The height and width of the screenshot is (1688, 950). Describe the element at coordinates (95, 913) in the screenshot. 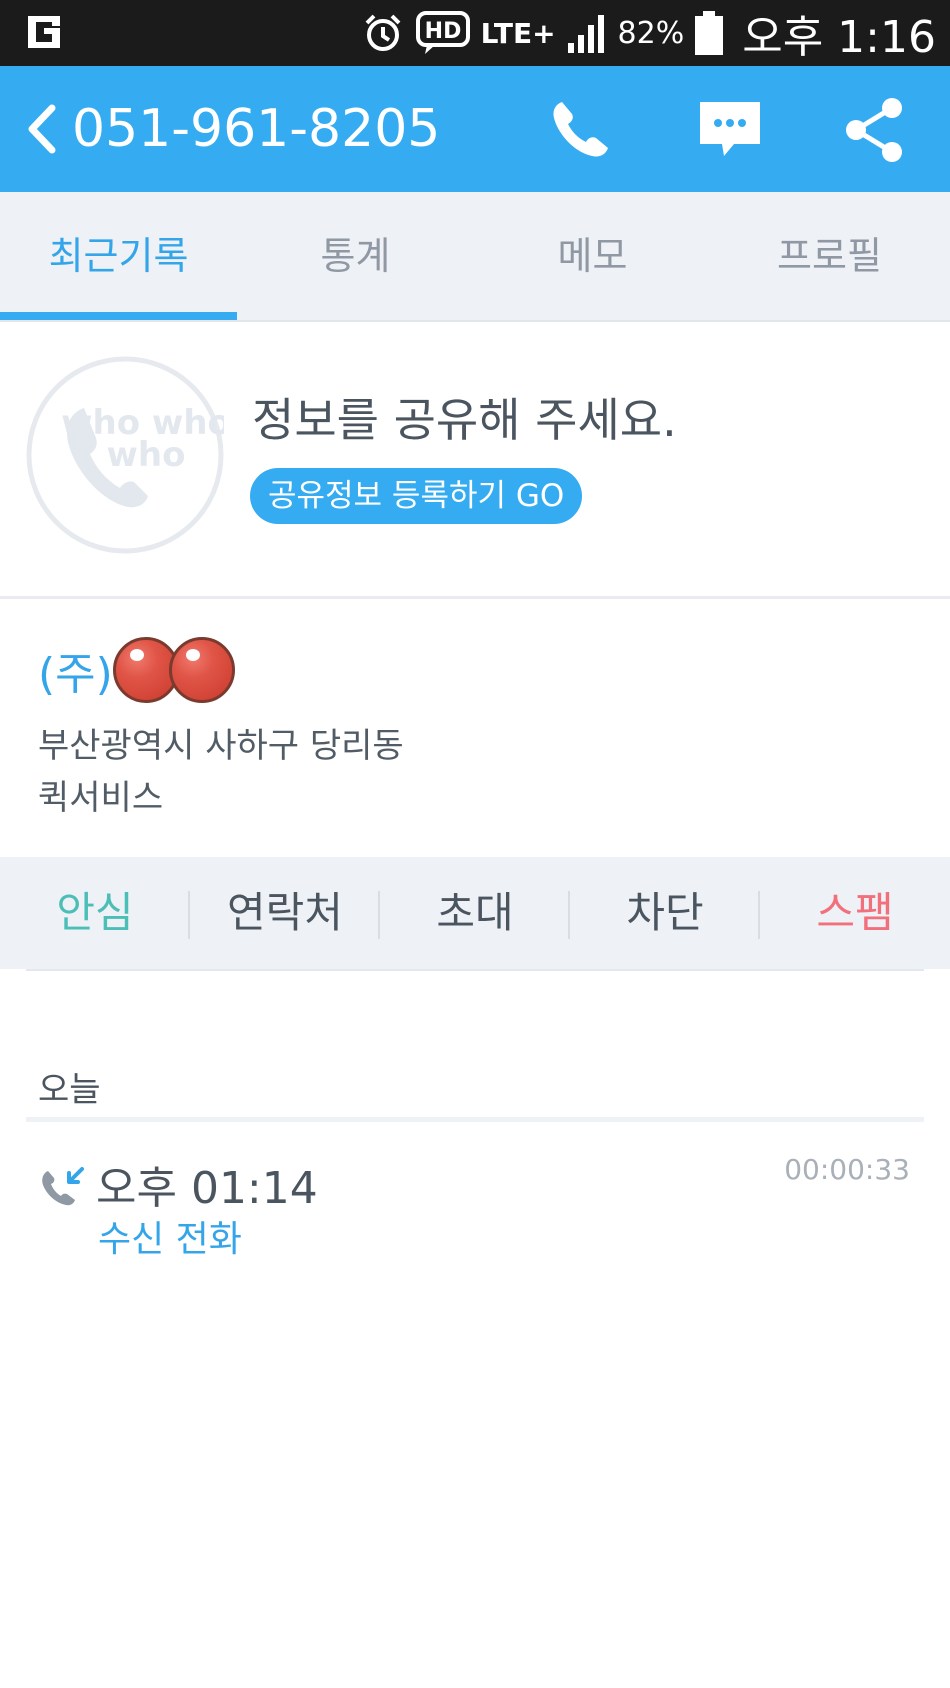

I see `safe-button: 안심` at that location.